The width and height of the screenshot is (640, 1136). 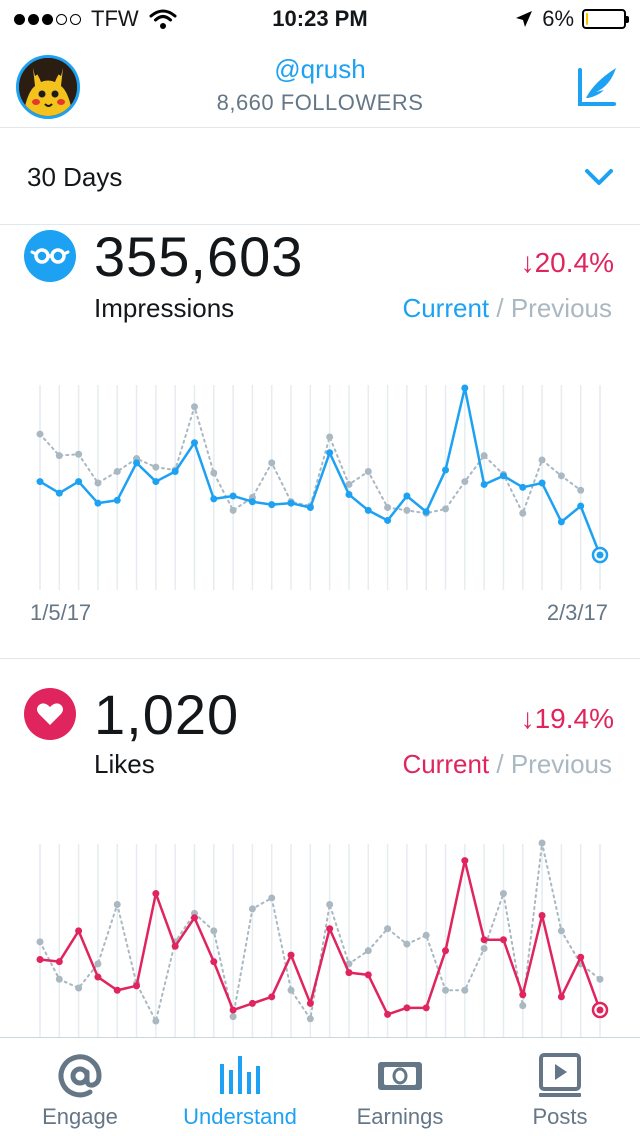 I want to click on impressions-value: 355,603, so click(x=199, y=256).